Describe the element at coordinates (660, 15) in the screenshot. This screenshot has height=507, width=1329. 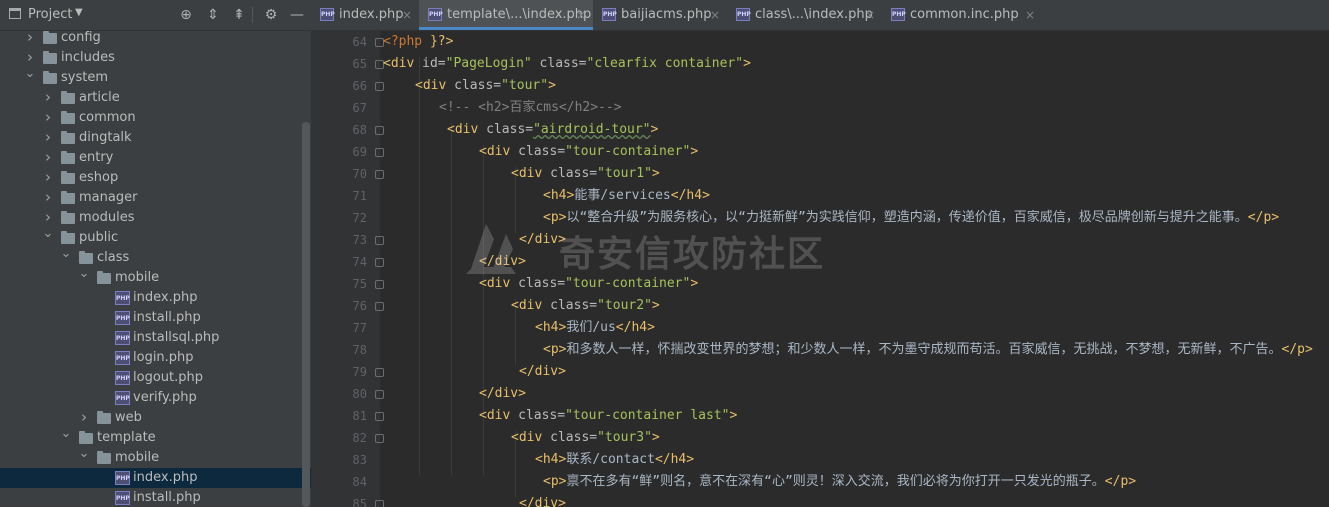
I see `editor-tab: PHP baijiacms.php ×` at that location.